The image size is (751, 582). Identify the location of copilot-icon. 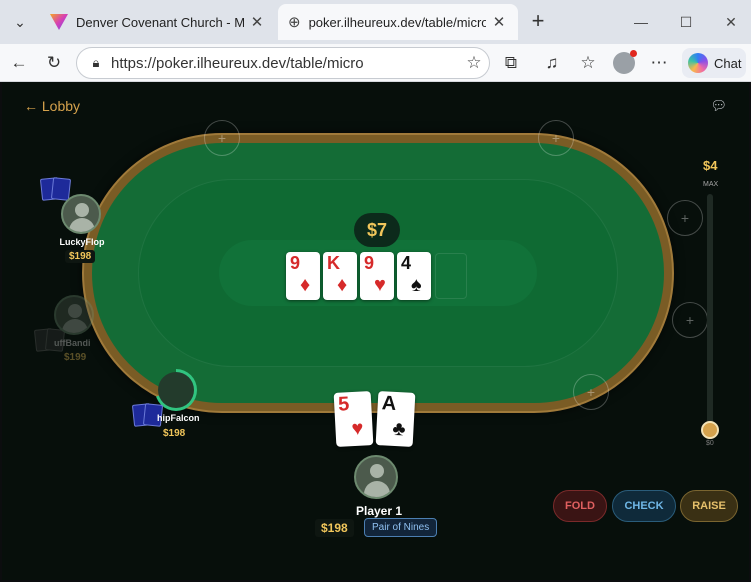
(698, 63).